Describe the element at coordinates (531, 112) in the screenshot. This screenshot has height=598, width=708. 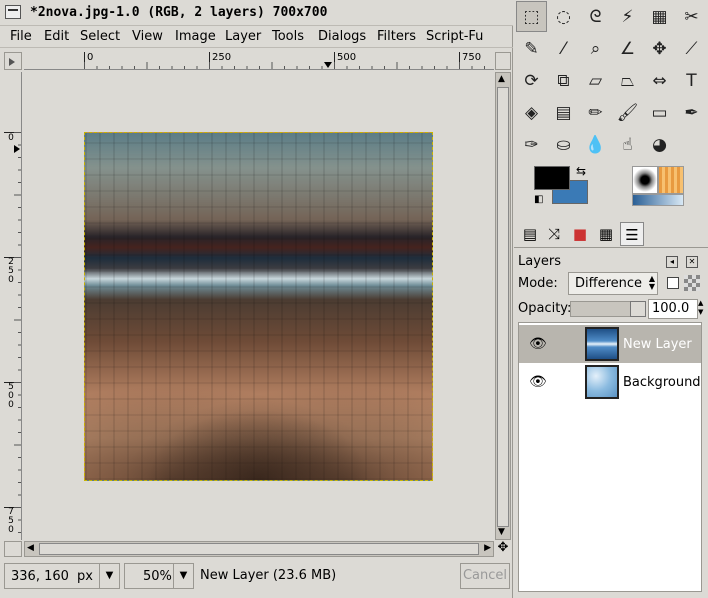
I see `bucket-fill-icon: ◈` at that location.